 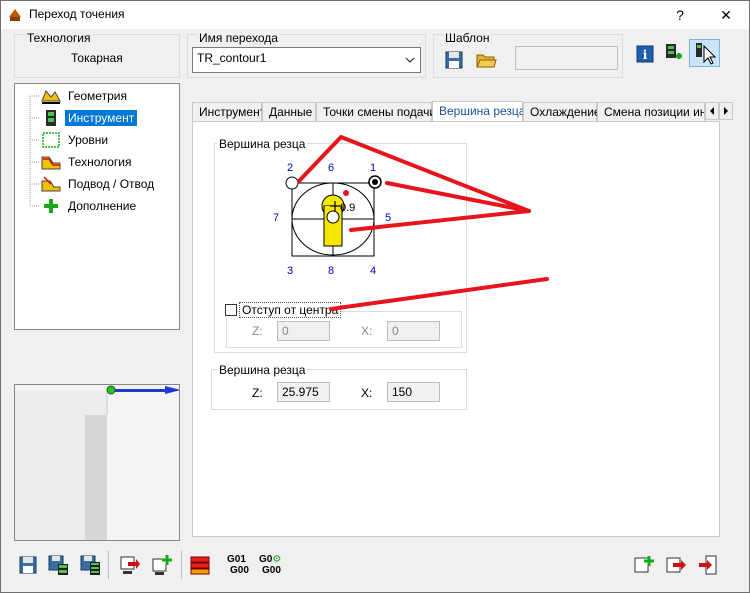 What do you see at coordinates (680, 15) in the screenshot?
I see `help-button: ?` at bounding box center [680, 15].